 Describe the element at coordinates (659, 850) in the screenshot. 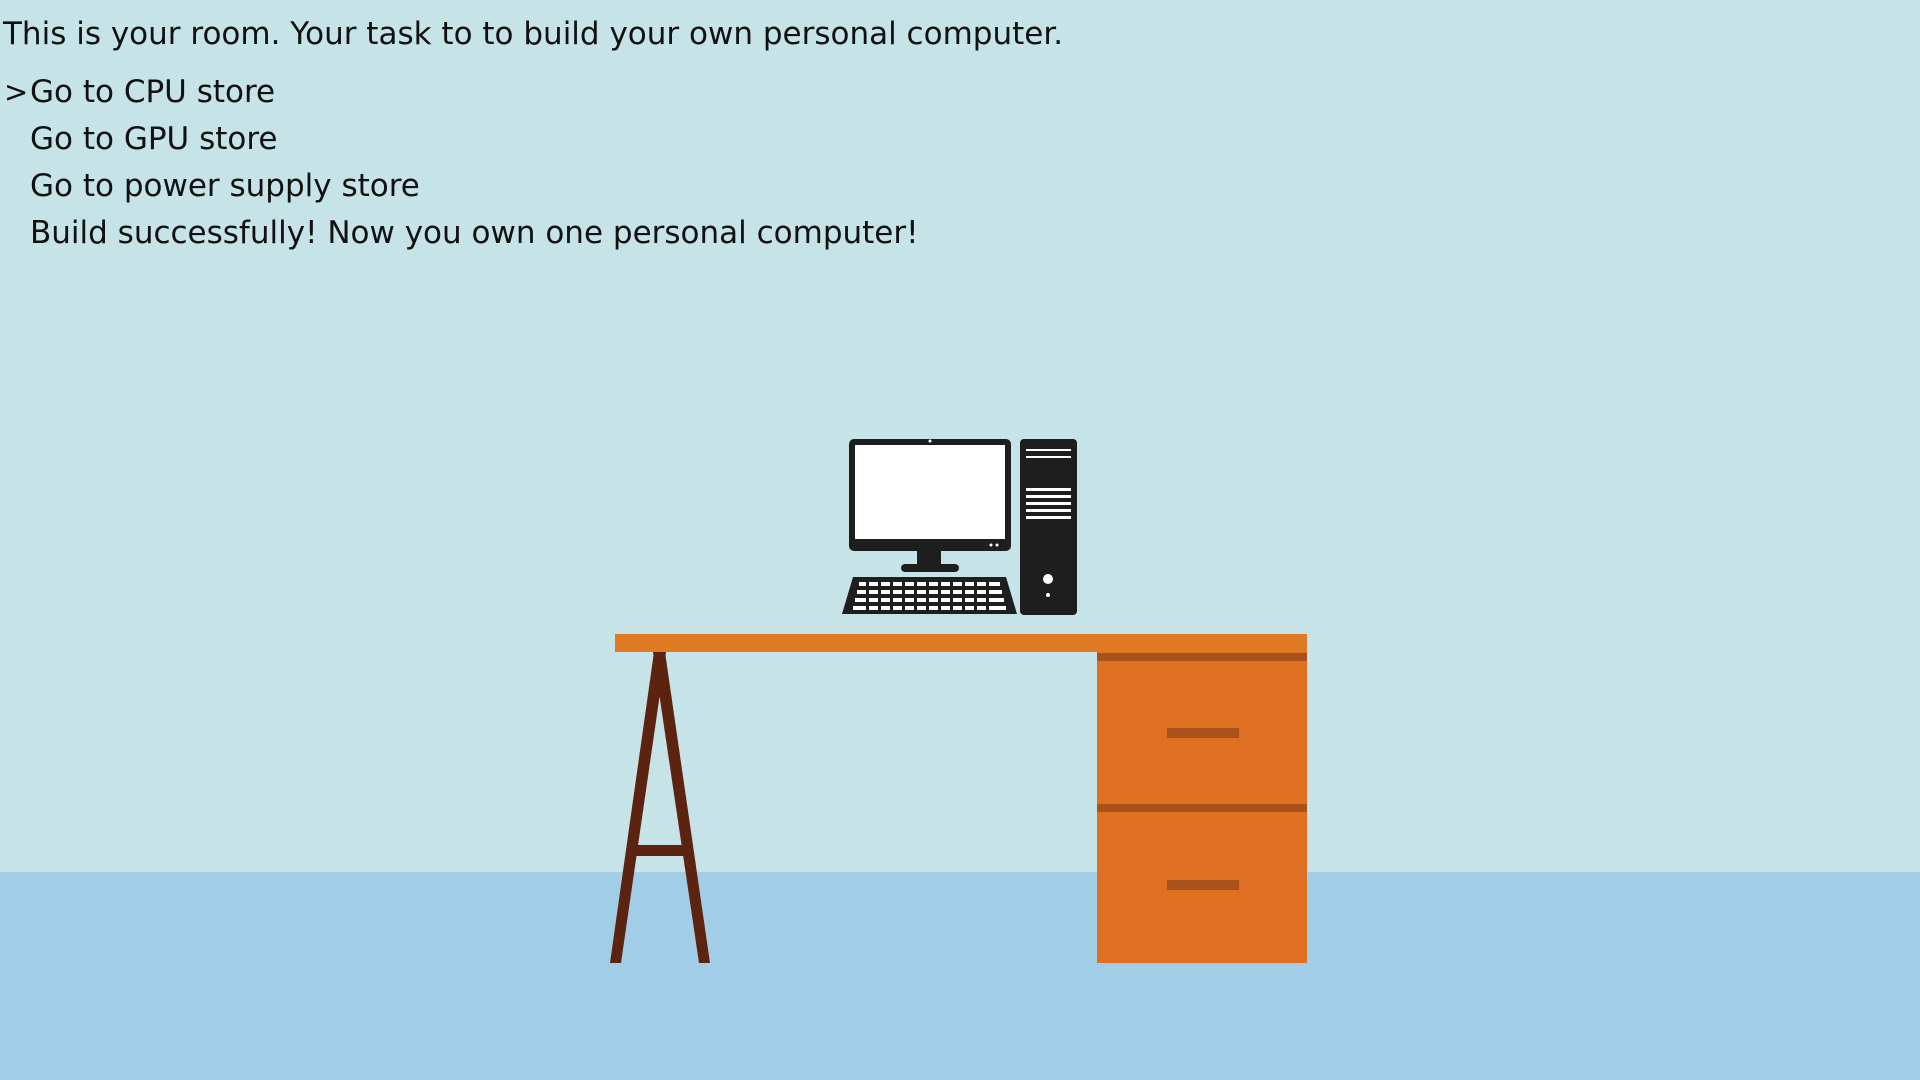

I see `desk-leg-crossbar` at that location.